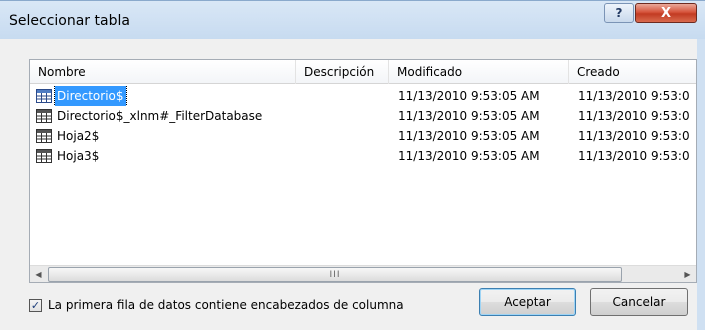 The image size is (705, 330). I want to click on check-icon: ✓, so click(35, 305).